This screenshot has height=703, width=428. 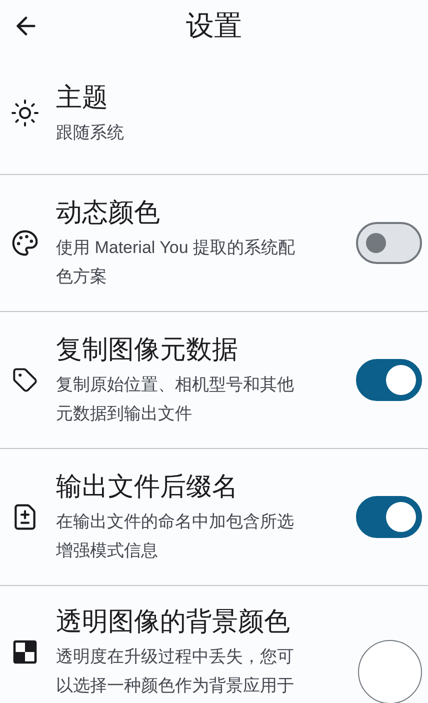 I want to click on tag-icon, so click(x=25, y=380).